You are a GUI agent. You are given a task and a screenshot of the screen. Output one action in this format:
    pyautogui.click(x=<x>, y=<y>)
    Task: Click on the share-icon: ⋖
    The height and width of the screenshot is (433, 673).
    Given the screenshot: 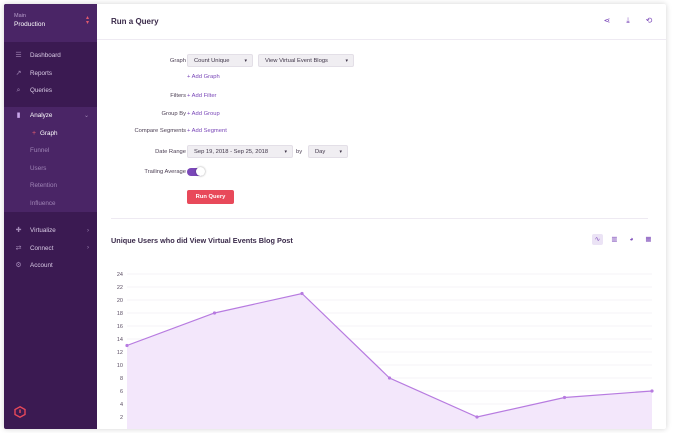 What is the action you would take?
    pyautogui.click(x=607, y=21)
    